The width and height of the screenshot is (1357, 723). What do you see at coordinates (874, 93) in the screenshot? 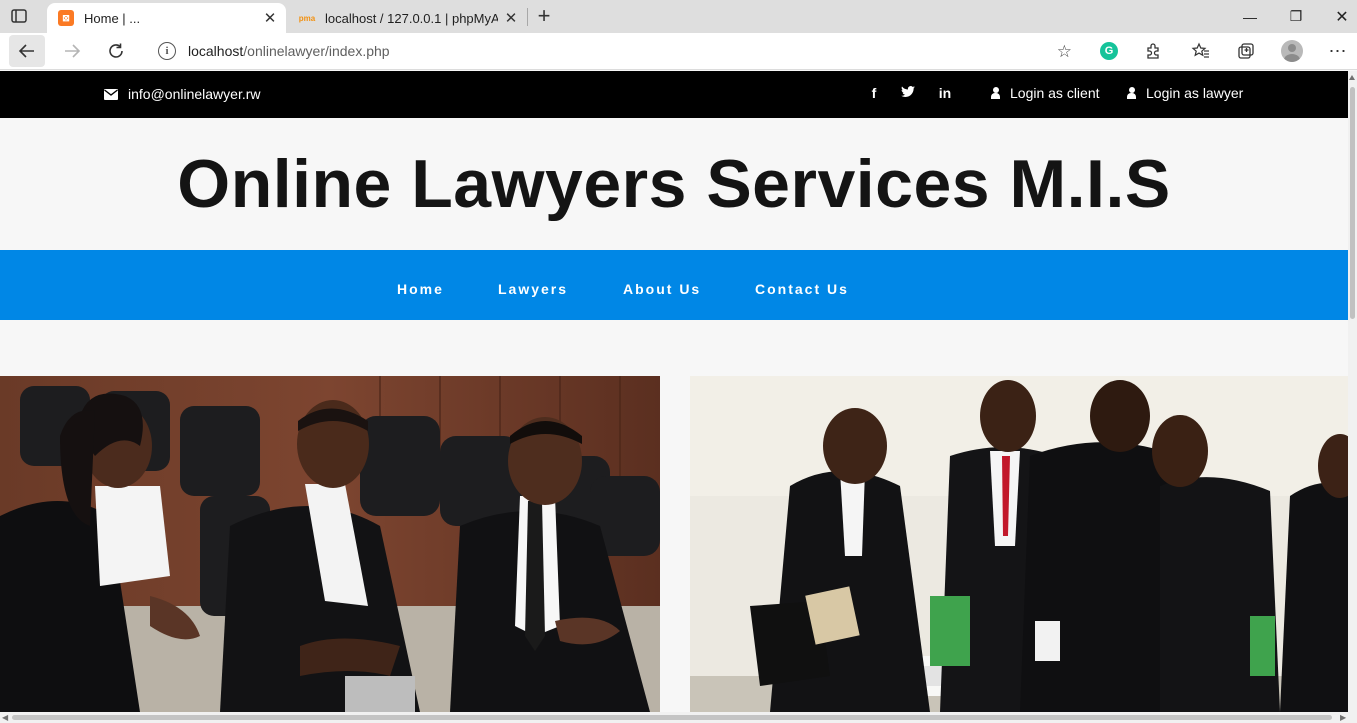
I see `facebook-icon: f` at bounding box center [874, 93].